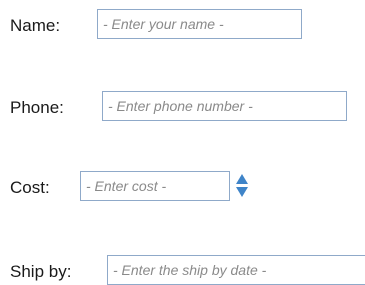  I want to click on name-input, so click(199, 24).